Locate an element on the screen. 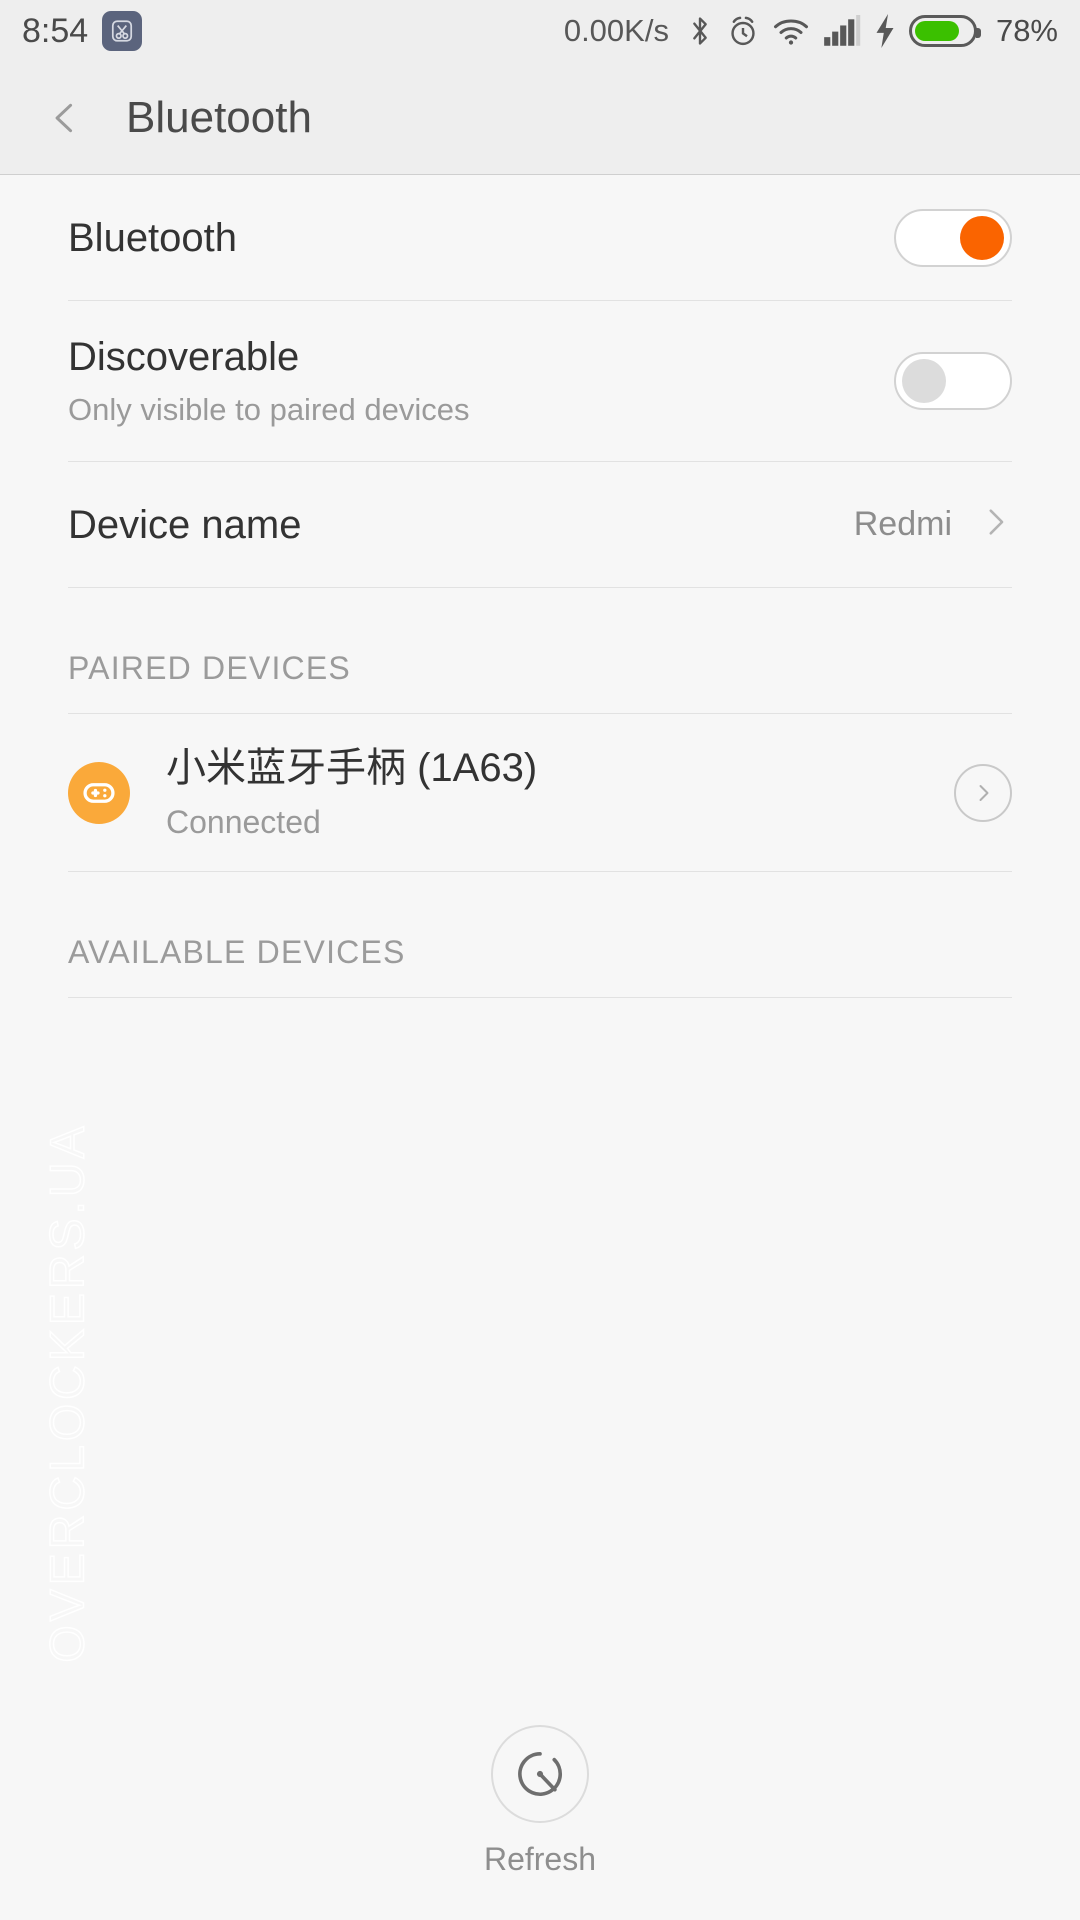  battery-icon is located at coordinates (944, 31).